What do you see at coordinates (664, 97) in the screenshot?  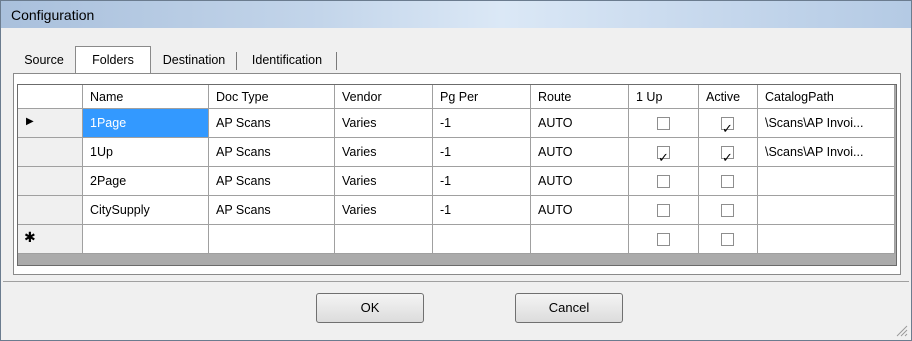 I see `col-header-1-up: 1 Up` at bounding box center [664, 97].